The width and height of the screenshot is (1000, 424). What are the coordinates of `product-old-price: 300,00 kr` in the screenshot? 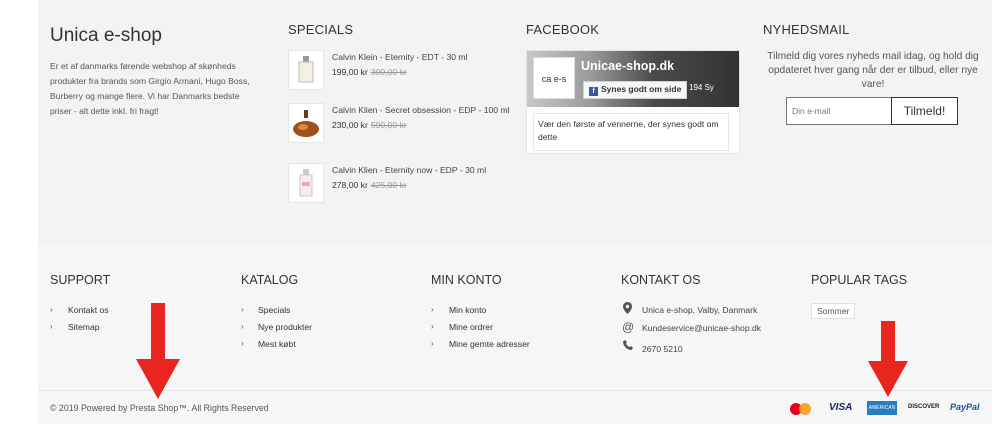 It's located at (388, 72).